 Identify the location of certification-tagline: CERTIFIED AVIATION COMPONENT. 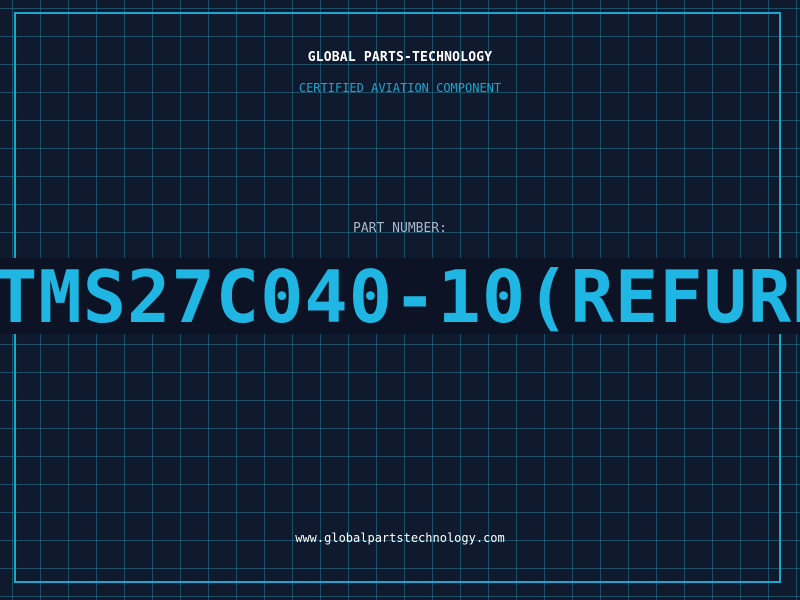
(400, 88).